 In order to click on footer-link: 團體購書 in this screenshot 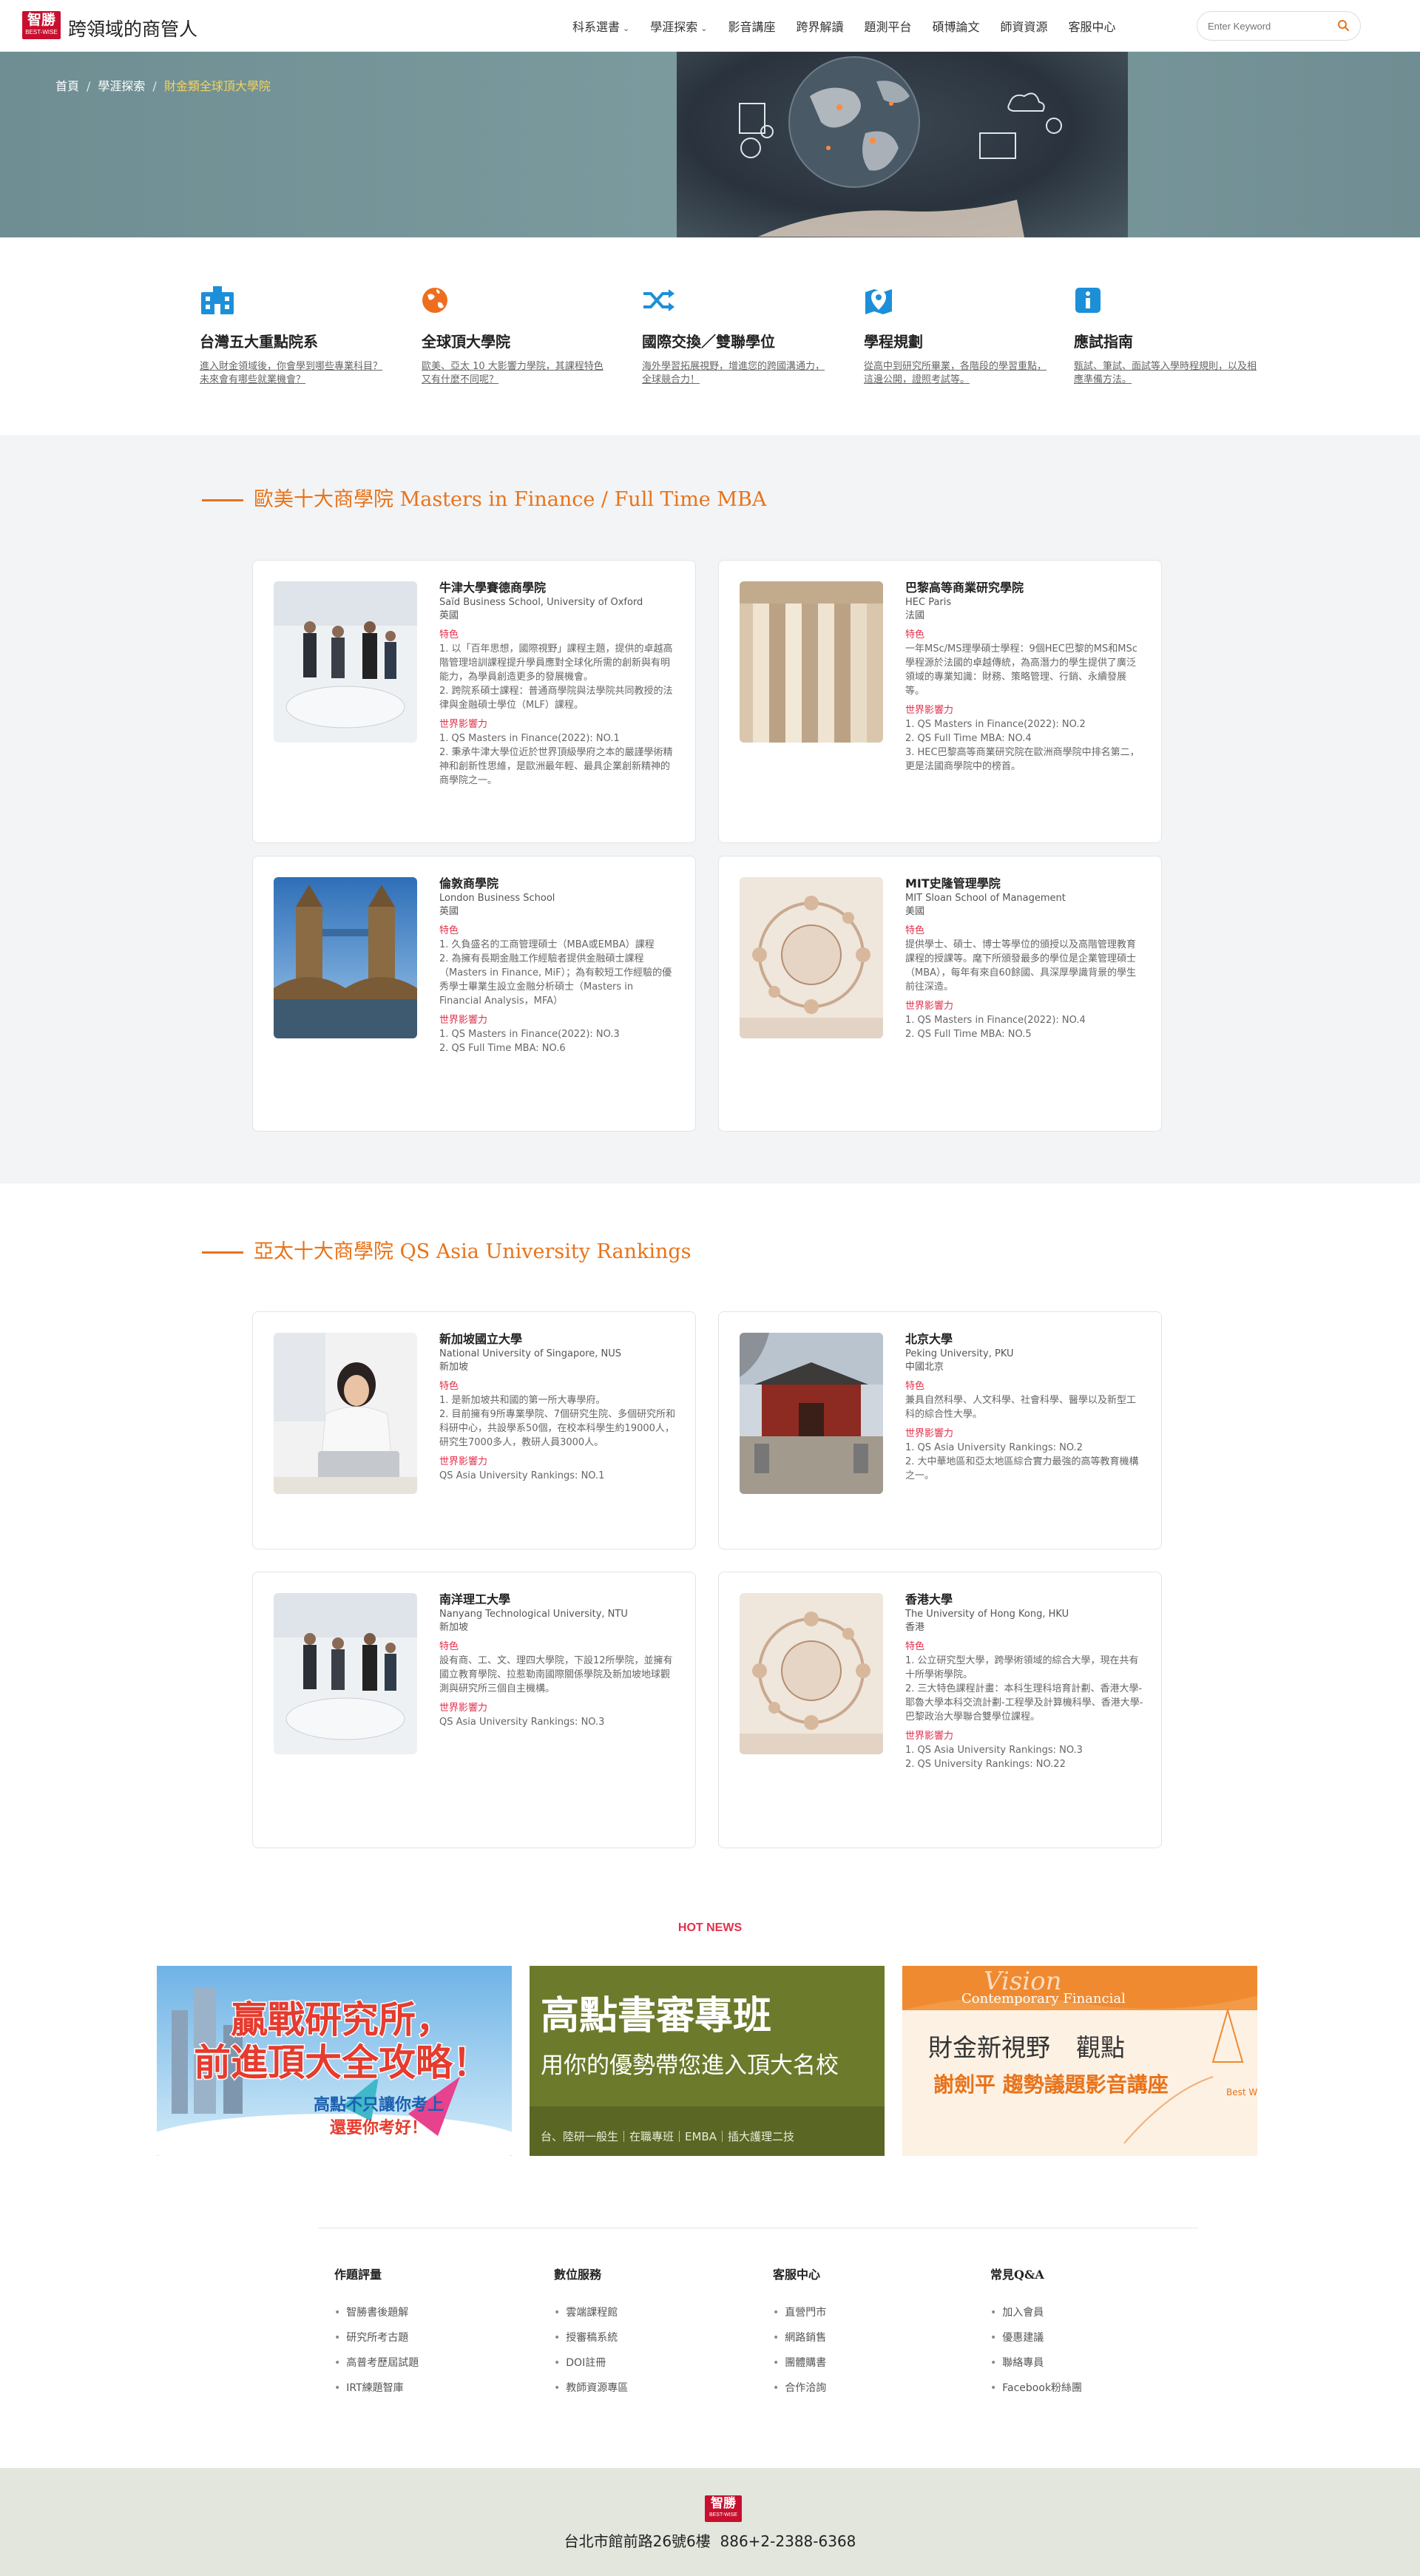, I will do `click(861, 2363)`.